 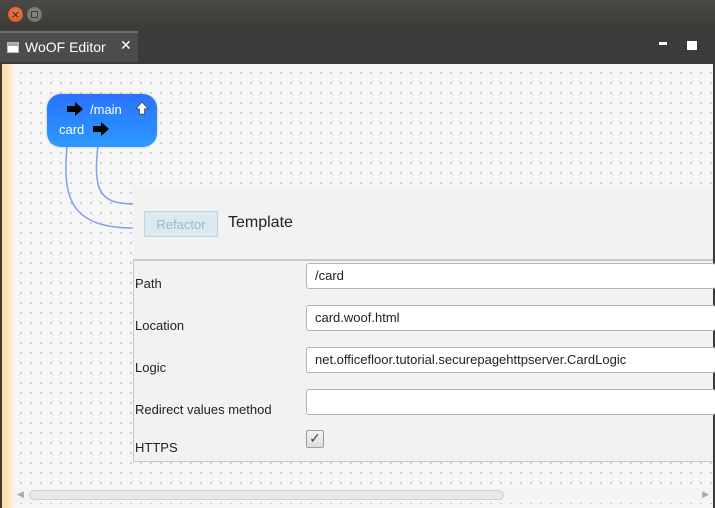 I want to click on inherit-up-arrow-icon, so click(x=142, y=108).